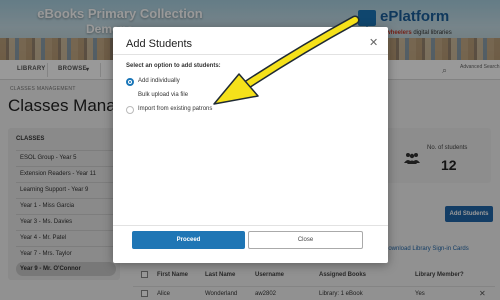 Image resolution: width=500 pixels, height=300 pixels. I want to click on dialog-title: Add Students, so click(159, 44).